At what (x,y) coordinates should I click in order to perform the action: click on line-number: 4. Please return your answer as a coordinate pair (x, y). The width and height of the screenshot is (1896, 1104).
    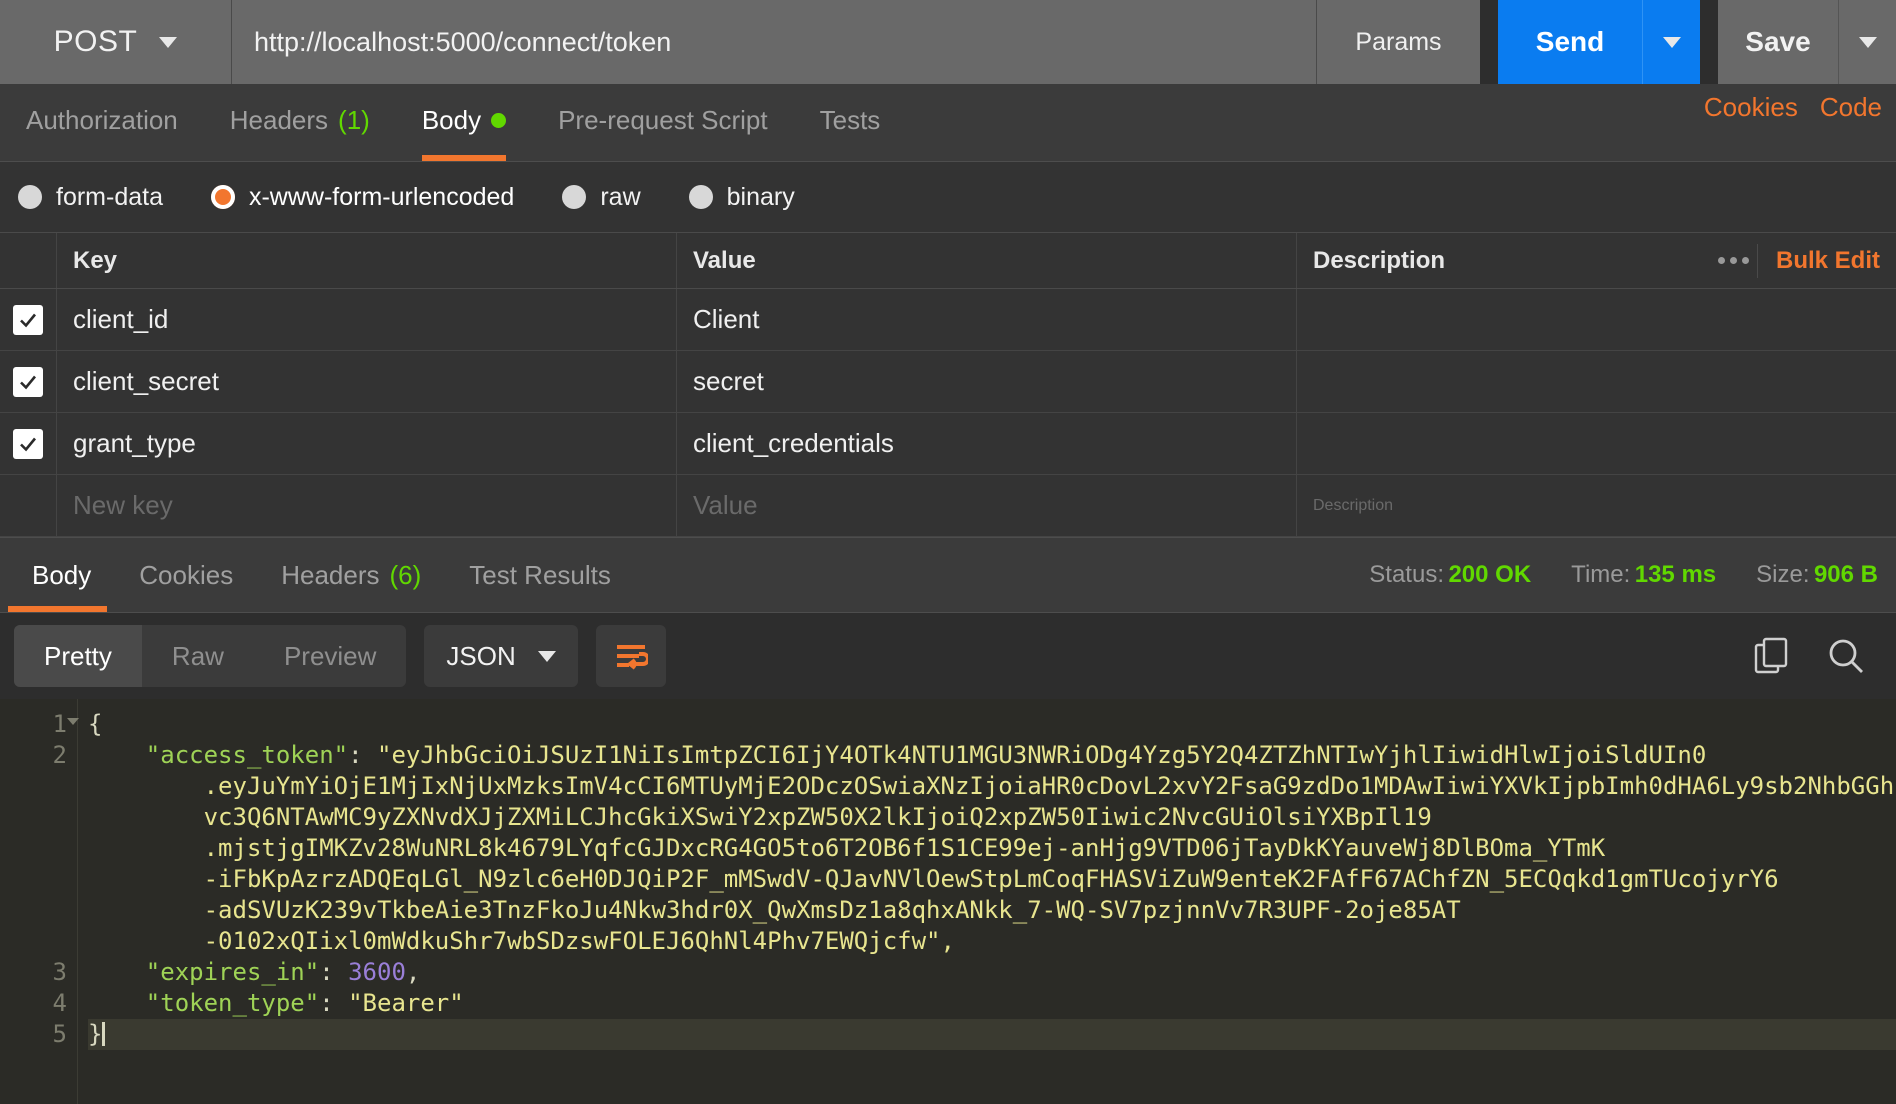
    Looking at the image, I should click on (59, 1003).